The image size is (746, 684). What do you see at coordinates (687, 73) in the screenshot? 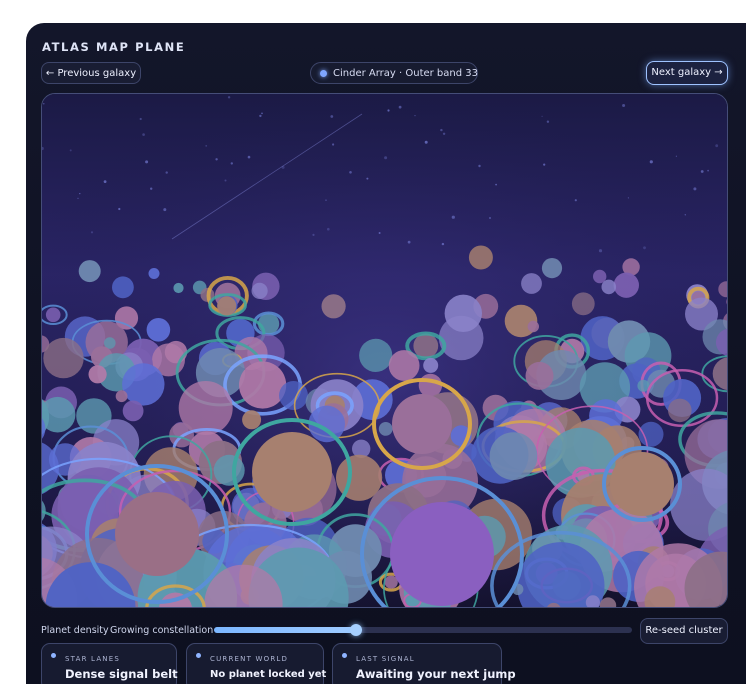
I see `next-galaxy-button: Next galaxy →` at bounding box center [687, 73].